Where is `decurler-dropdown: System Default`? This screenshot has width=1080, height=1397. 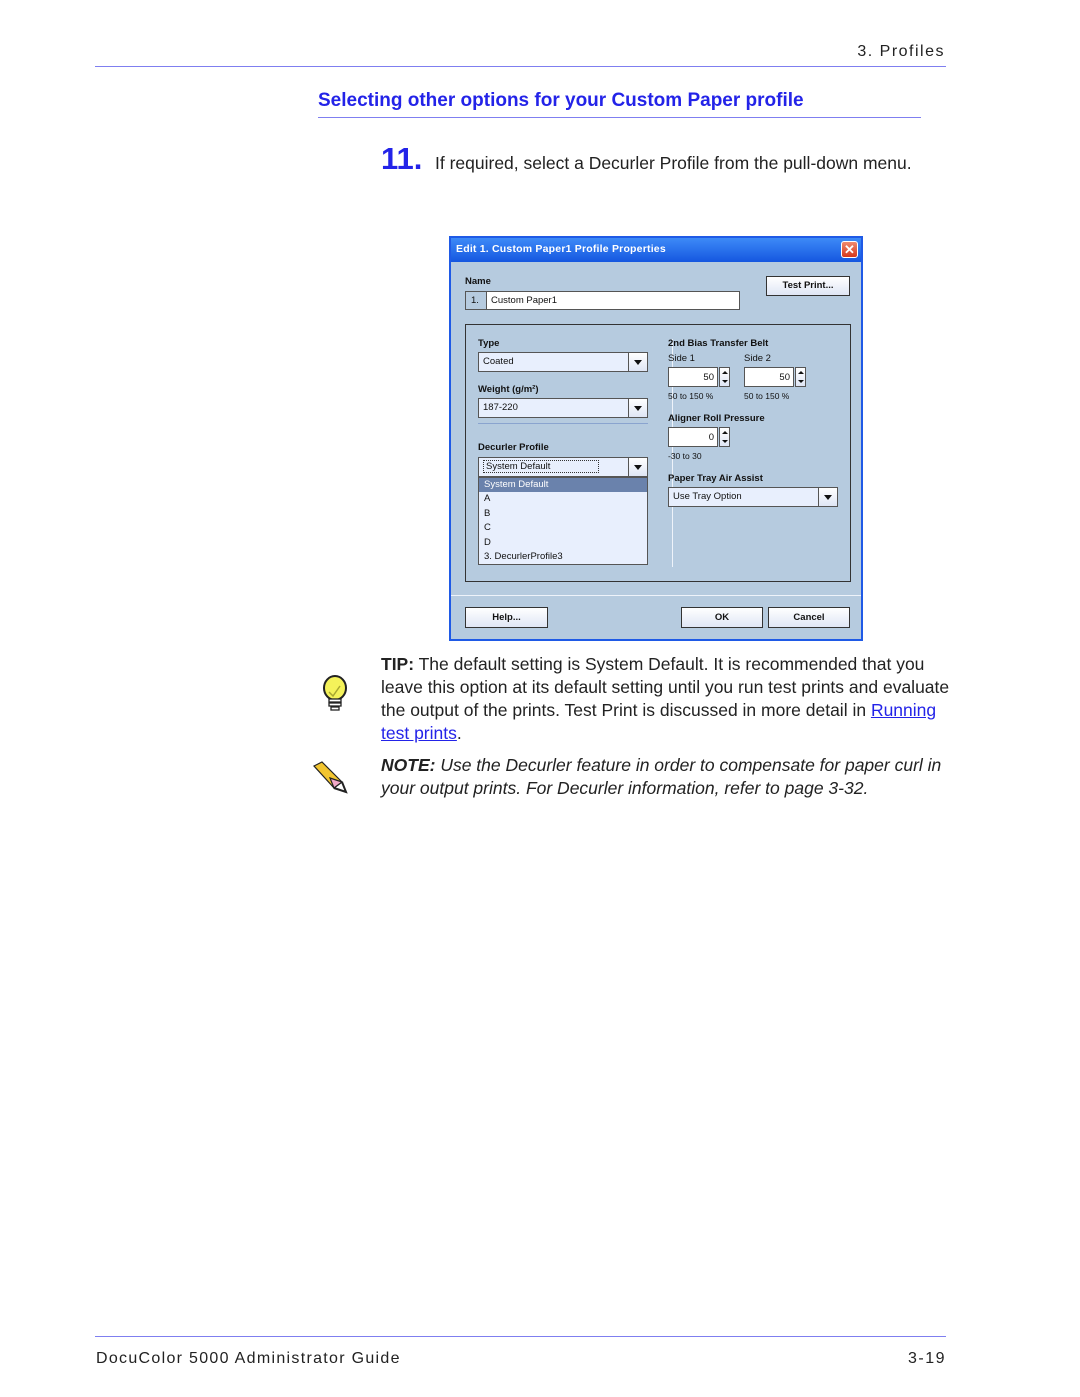
decurler-dropdown: System Default is located at coordinates (563, 467).